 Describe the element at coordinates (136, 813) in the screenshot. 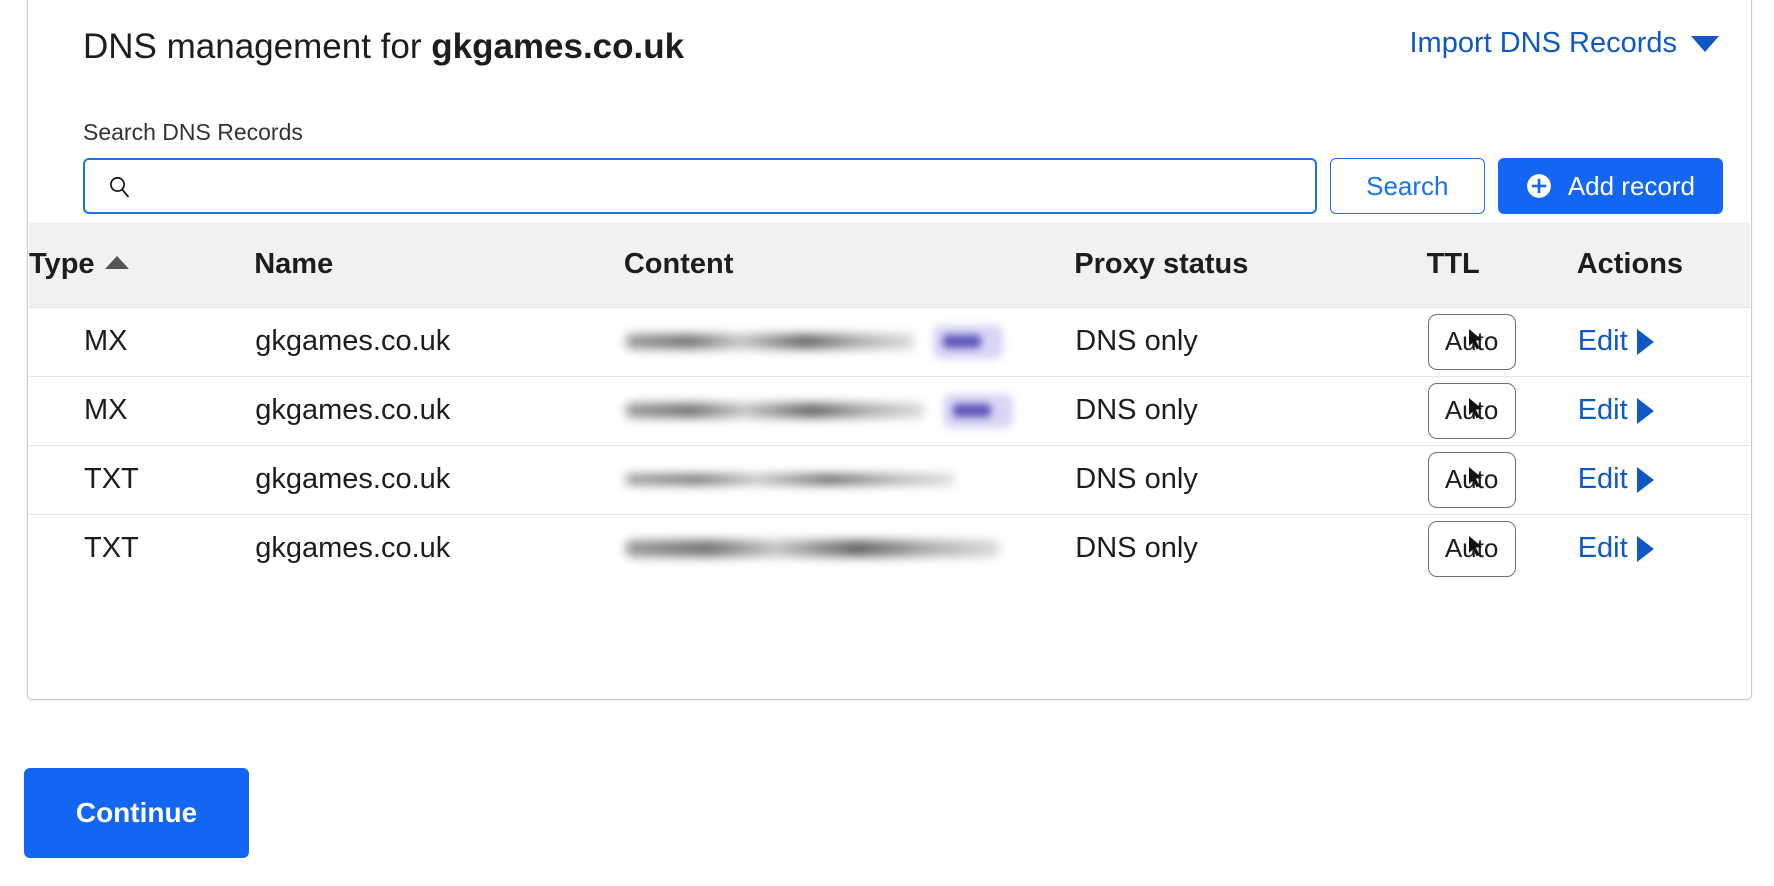

I see `continue-button: Continue` at that location.